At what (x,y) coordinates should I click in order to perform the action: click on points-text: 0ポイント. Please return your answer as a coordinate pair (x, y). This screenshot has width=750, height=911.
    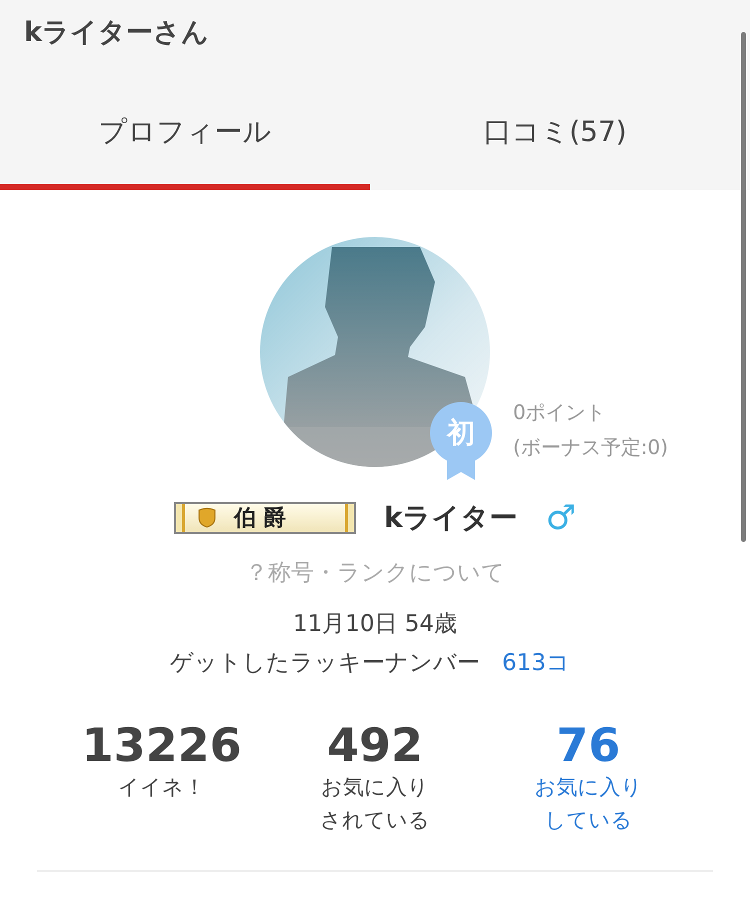
    Looking at the image, I should click on (560, 412).